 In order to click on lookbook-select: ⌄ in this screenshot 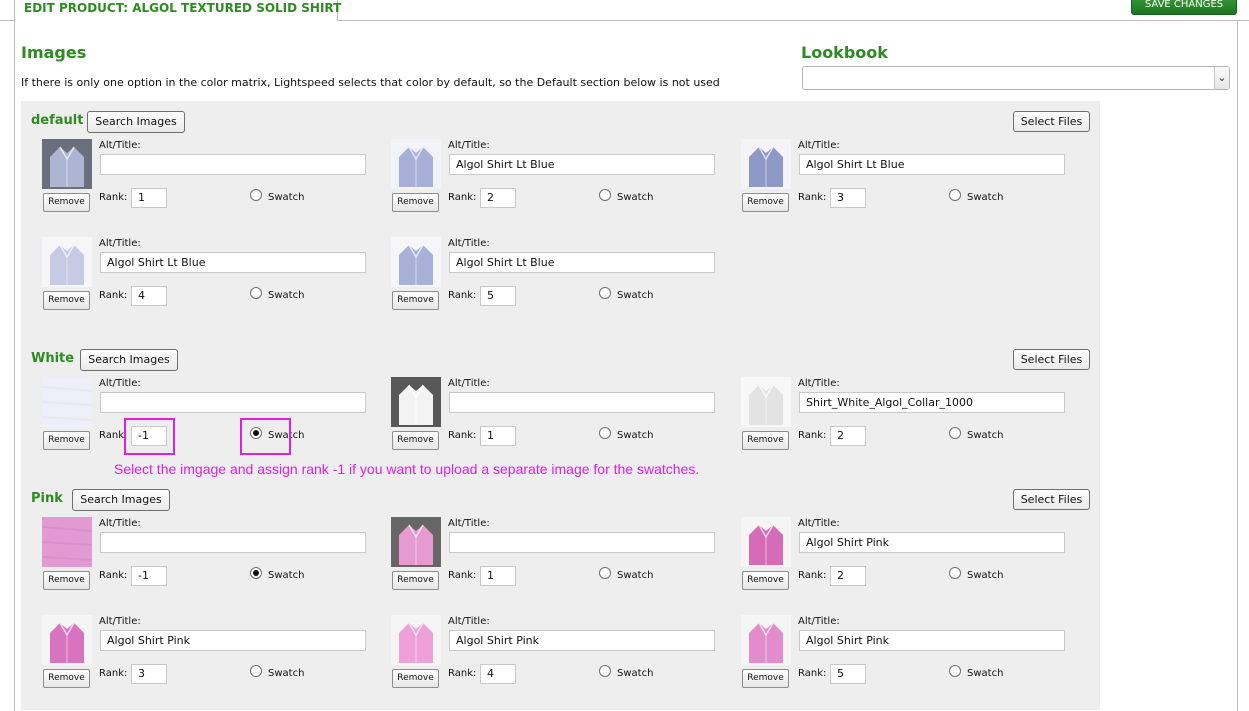, I will do `click(1016, 78)`.